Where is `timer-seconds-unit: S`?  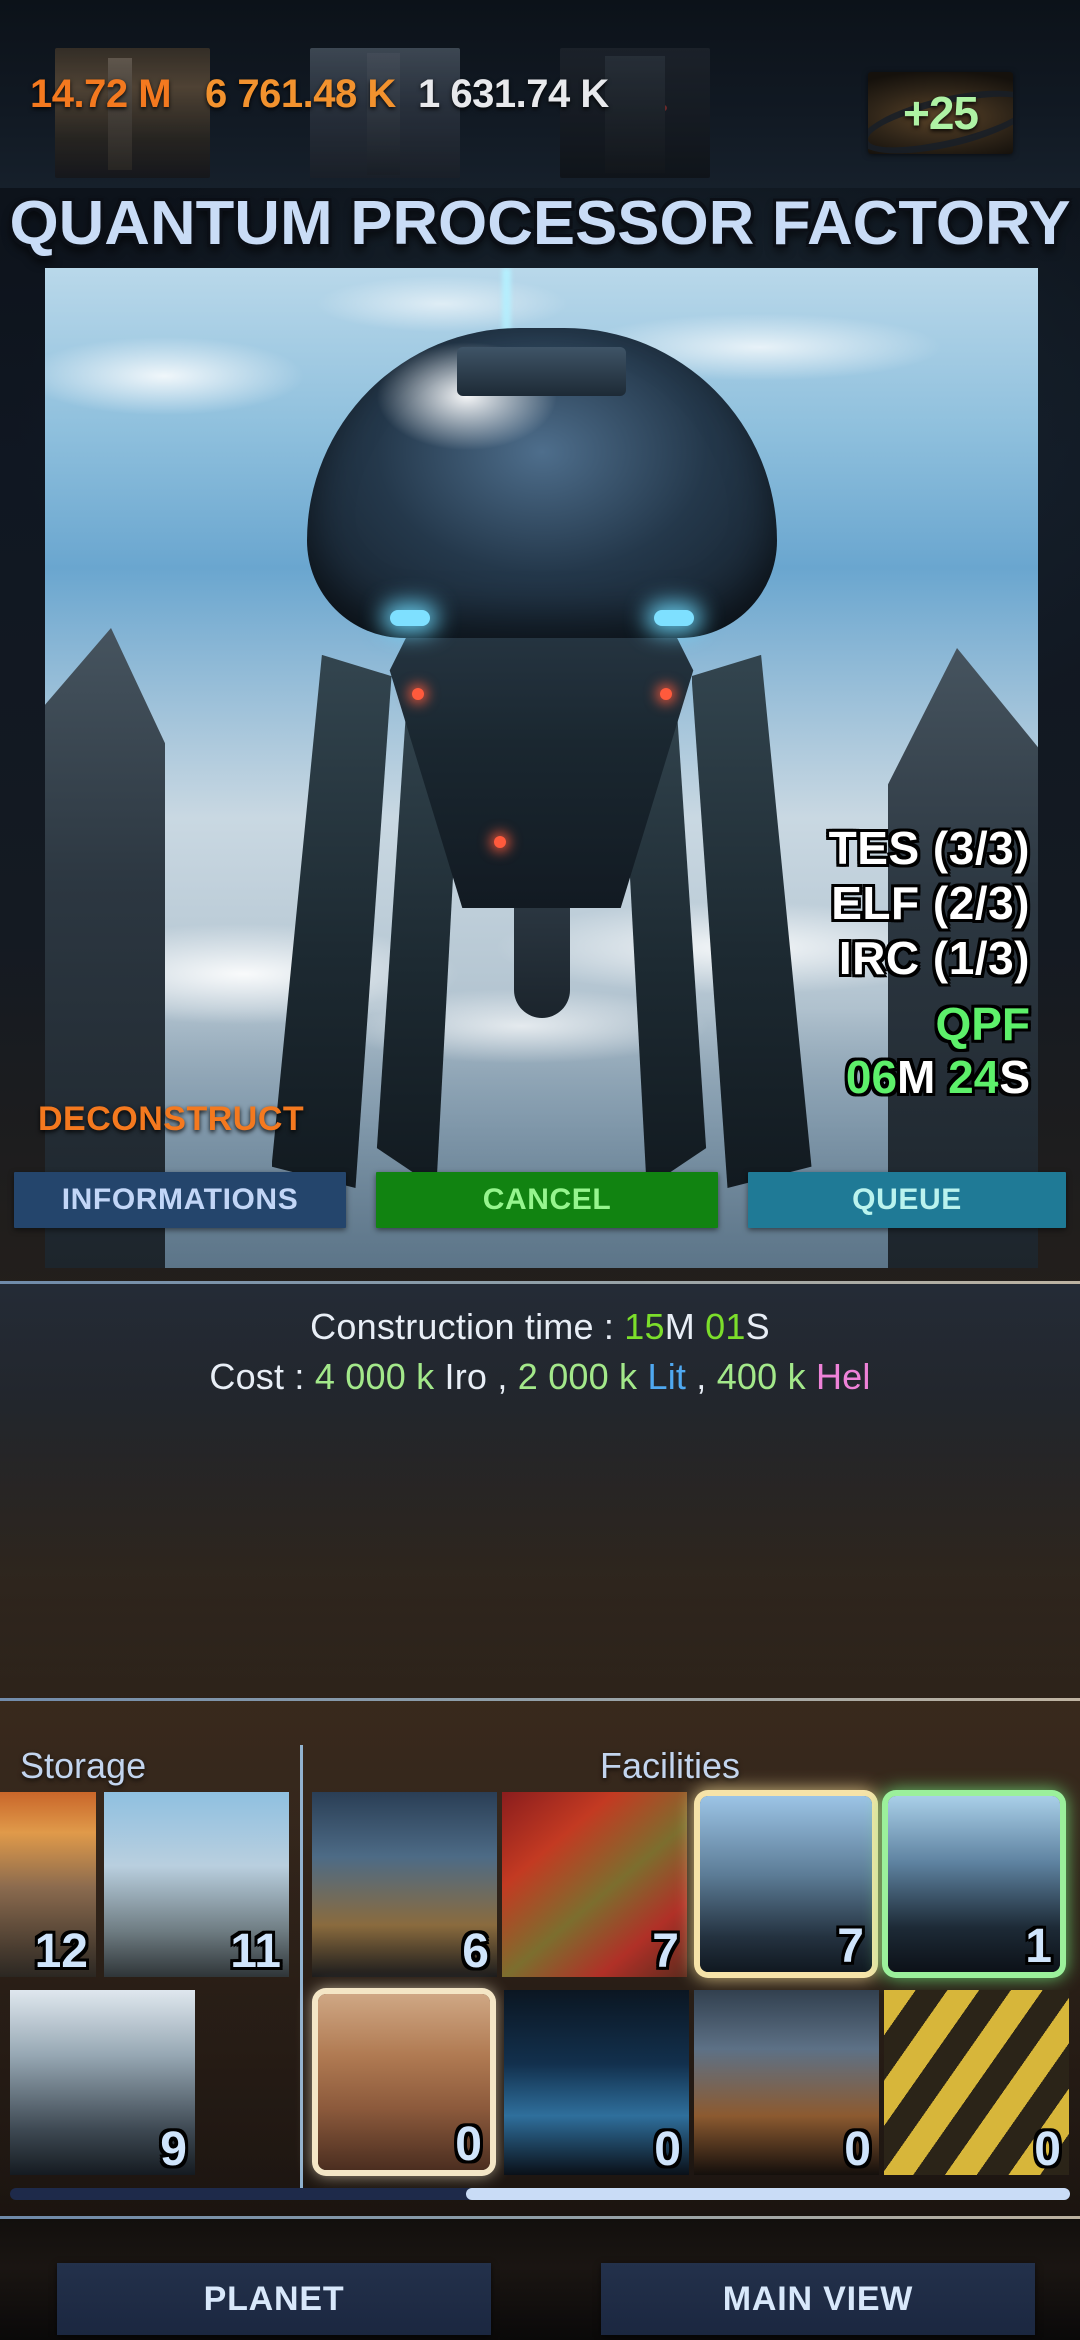 timer-seconds-unit: S is located at coordinates (1014, 1077).